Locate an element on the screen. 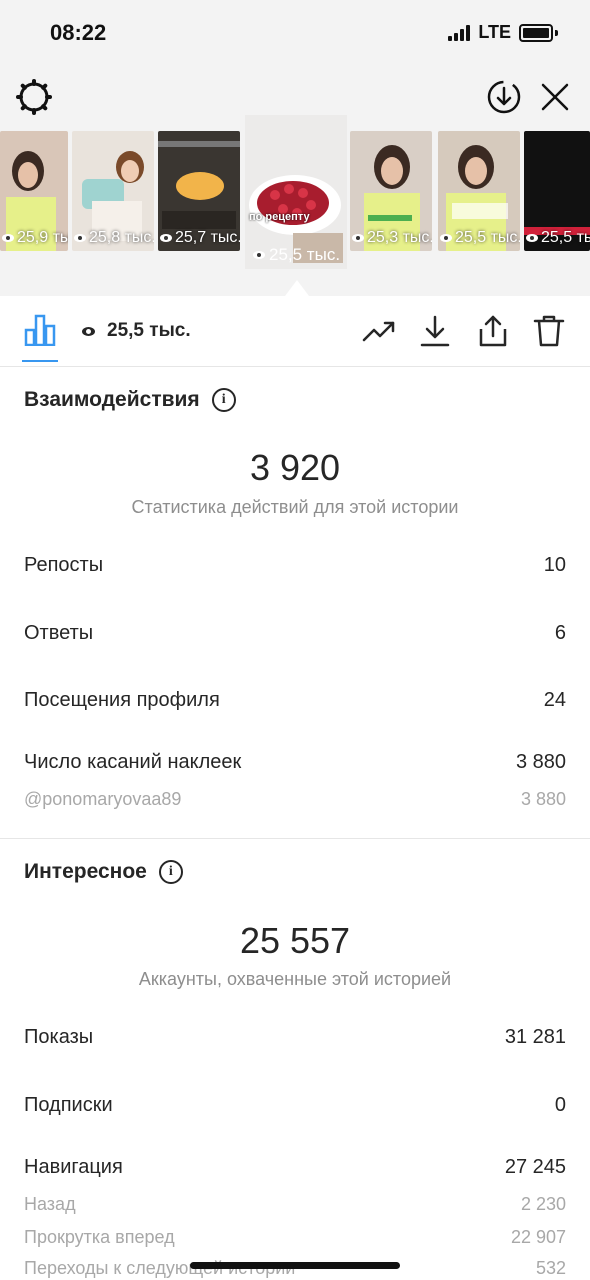  trash-icon is located at coordinates (549, 331).